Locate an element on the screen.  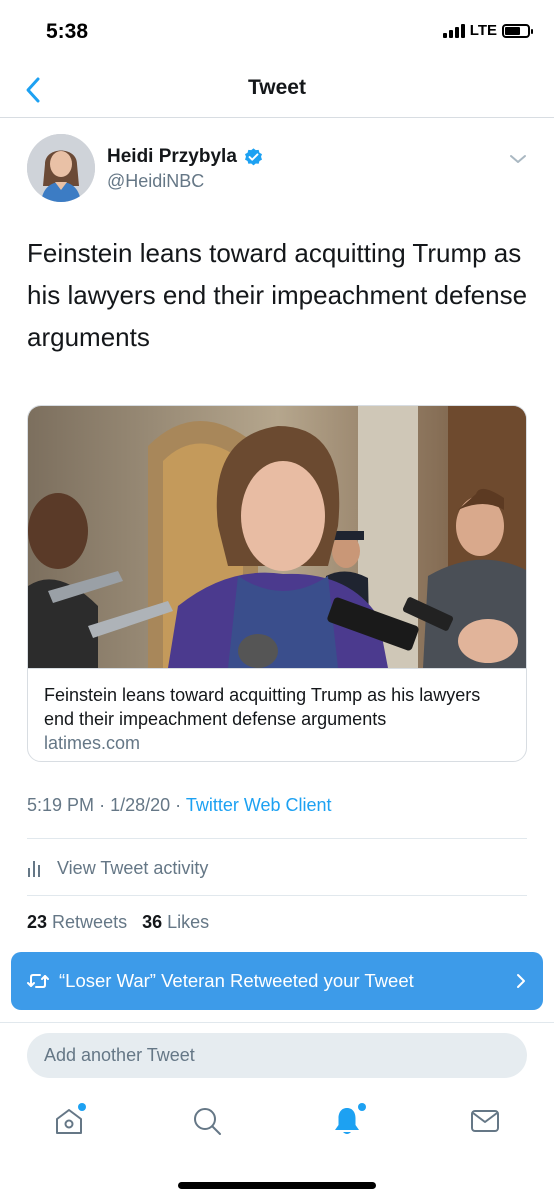
activity-label: View Tweet activity is located at coordinates (133, 867).